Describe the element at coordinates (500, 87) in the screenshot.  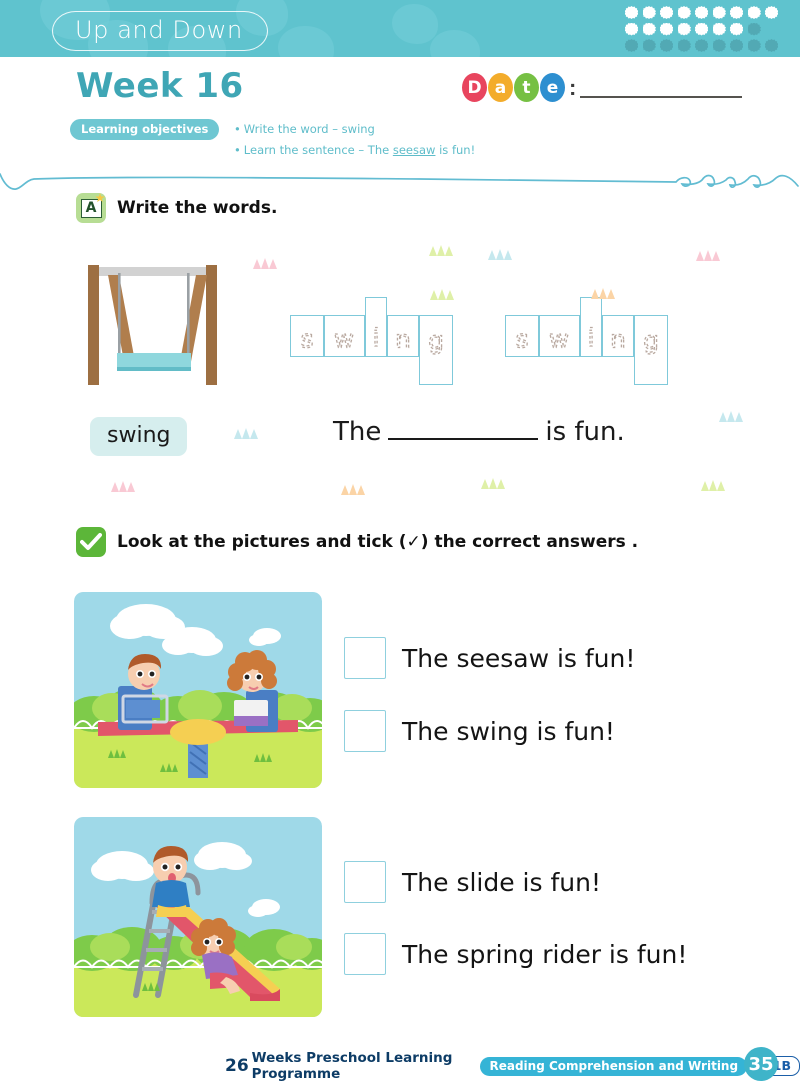
I see `date-letter-a: a` at that location.